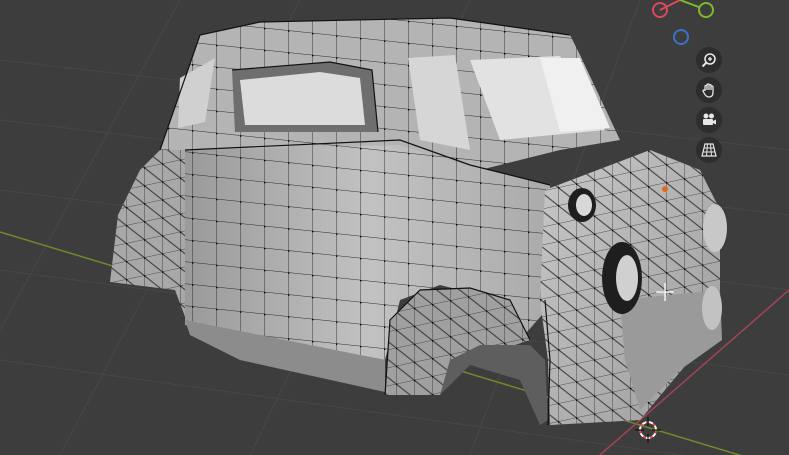 The image size is (789, 455). I want to click on grid-icon, so click(709, 150).